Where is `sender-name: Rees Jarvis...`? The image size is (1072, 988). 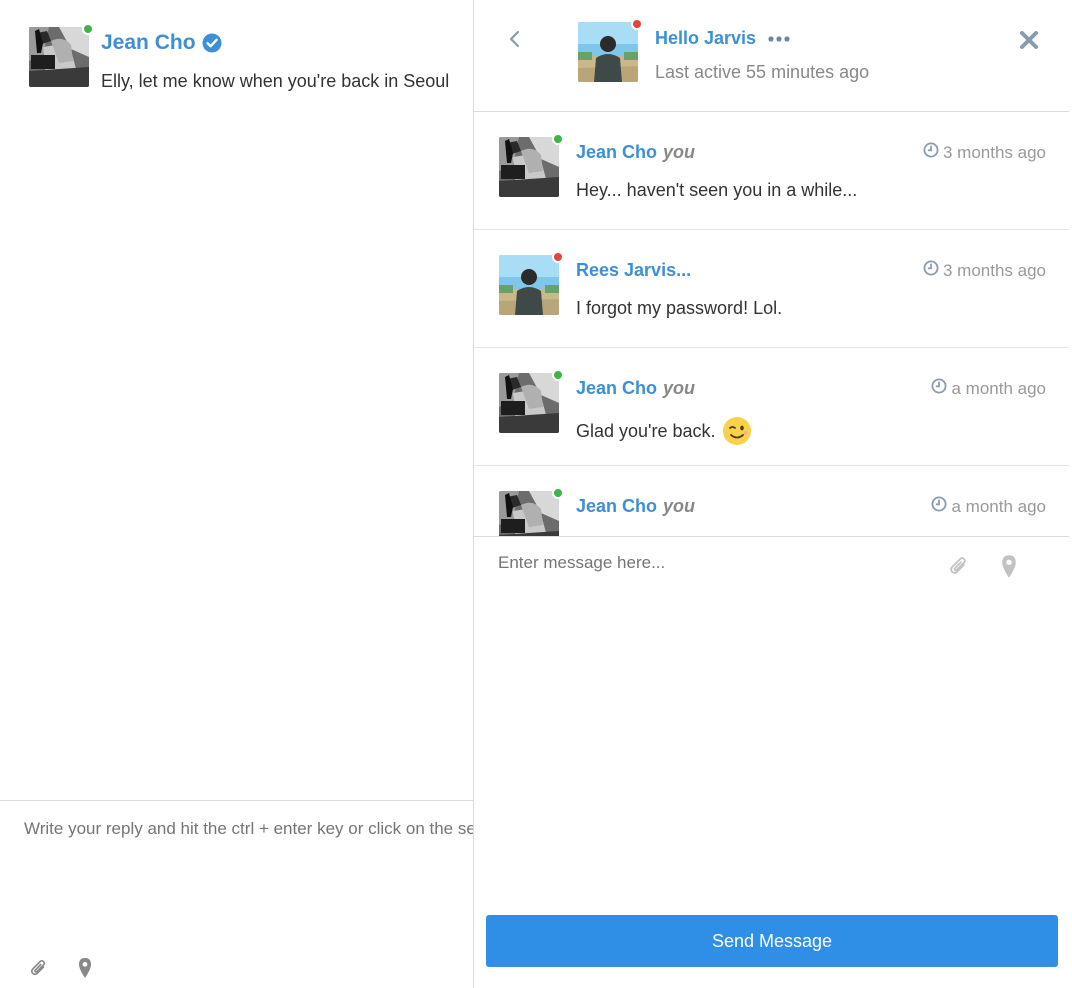 sender-name: Rees Jarvis... is located at coordinates (633, 270).